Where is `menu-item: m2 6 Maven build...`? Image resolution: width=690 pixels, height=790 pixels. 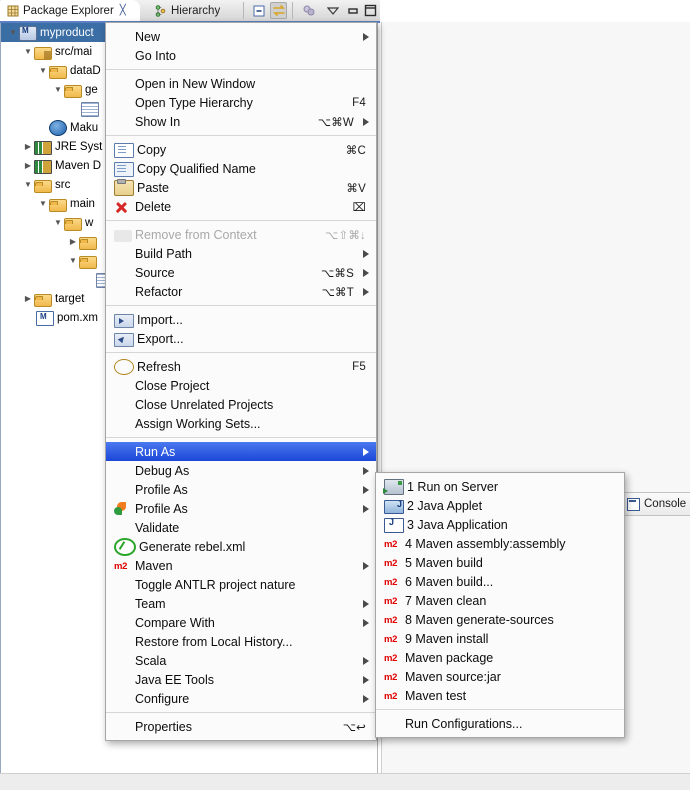 menu-item: m2 6 Maven build... is located at coordinates (500, 581).